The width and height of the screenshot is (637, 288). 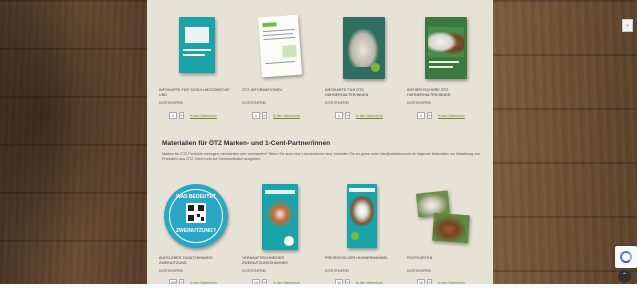 I want to click on recaptcha-icon, so click(x=626, y=257).